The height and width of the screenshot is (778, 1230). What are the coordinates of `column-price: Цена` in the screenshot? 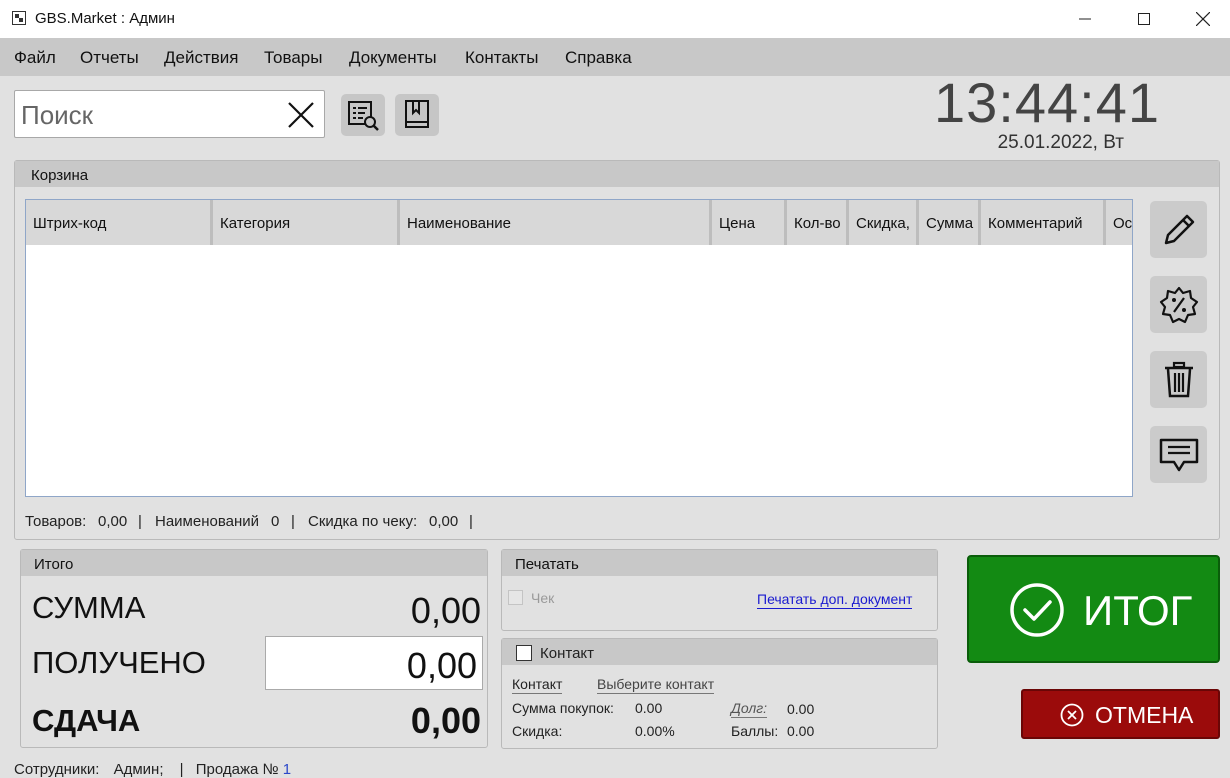 It's located at (749, 222).